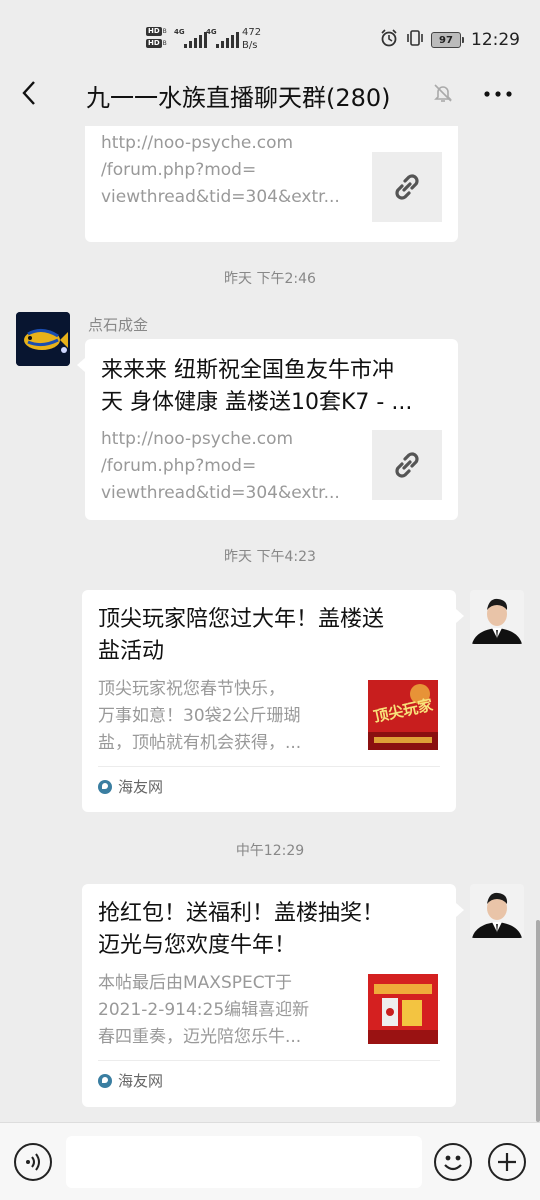 The image size is (540, 1200). I want to click on chevron-left-icon, so click(28, 93).